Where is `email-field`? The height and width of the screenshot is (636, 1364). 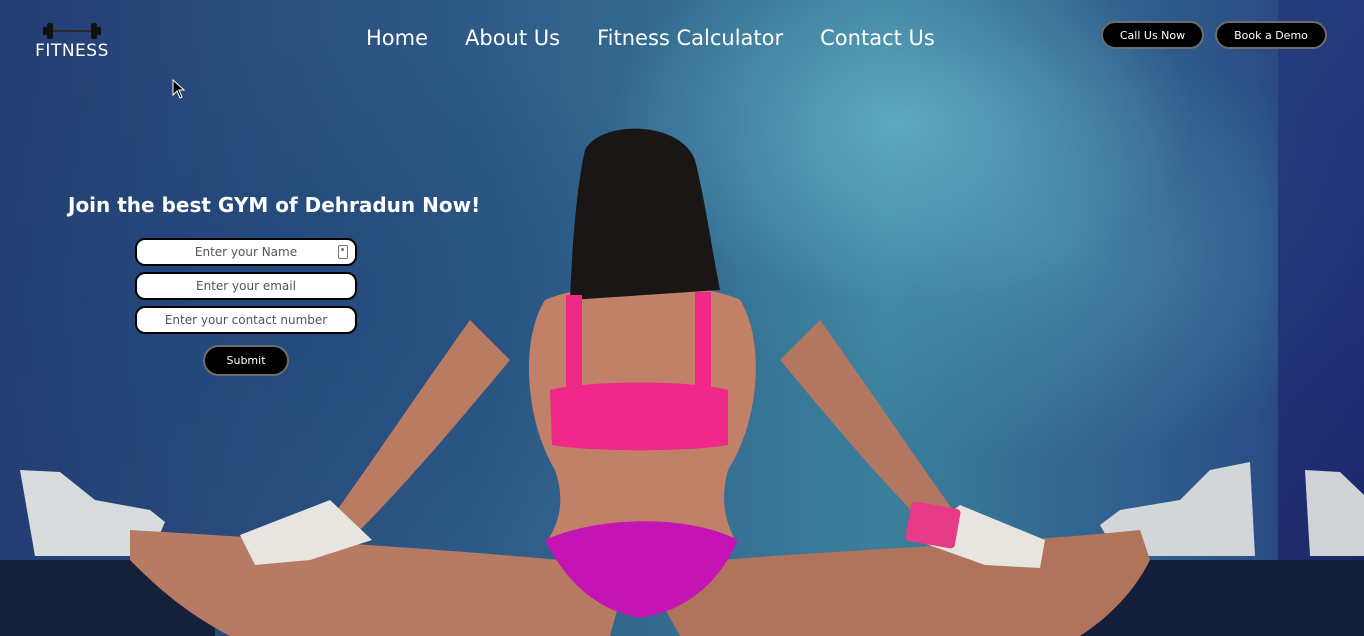 email-field is located at coordinates (246, 286).